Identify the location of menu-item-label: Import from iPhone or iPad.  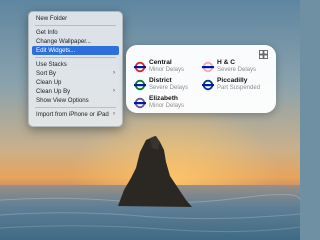
(72, 114).